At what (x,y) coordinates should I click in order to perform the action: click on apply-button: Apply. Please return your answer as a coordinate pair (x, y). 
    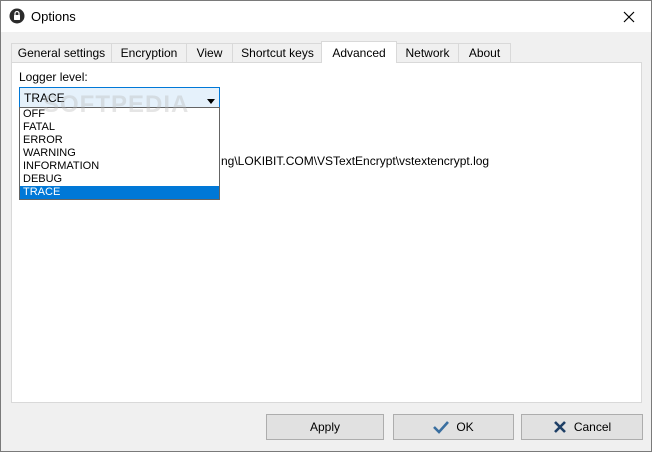
    Looking at the image, I should click on (325, 427).